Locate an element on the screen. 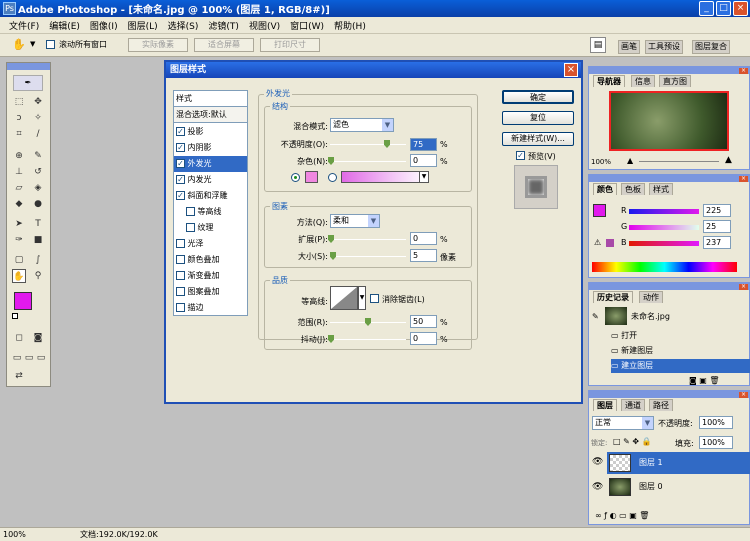 The height and width of the screenshot is (541, 750). history-step-current: ▭ 建立图层 is located at coordinates (680, 366).